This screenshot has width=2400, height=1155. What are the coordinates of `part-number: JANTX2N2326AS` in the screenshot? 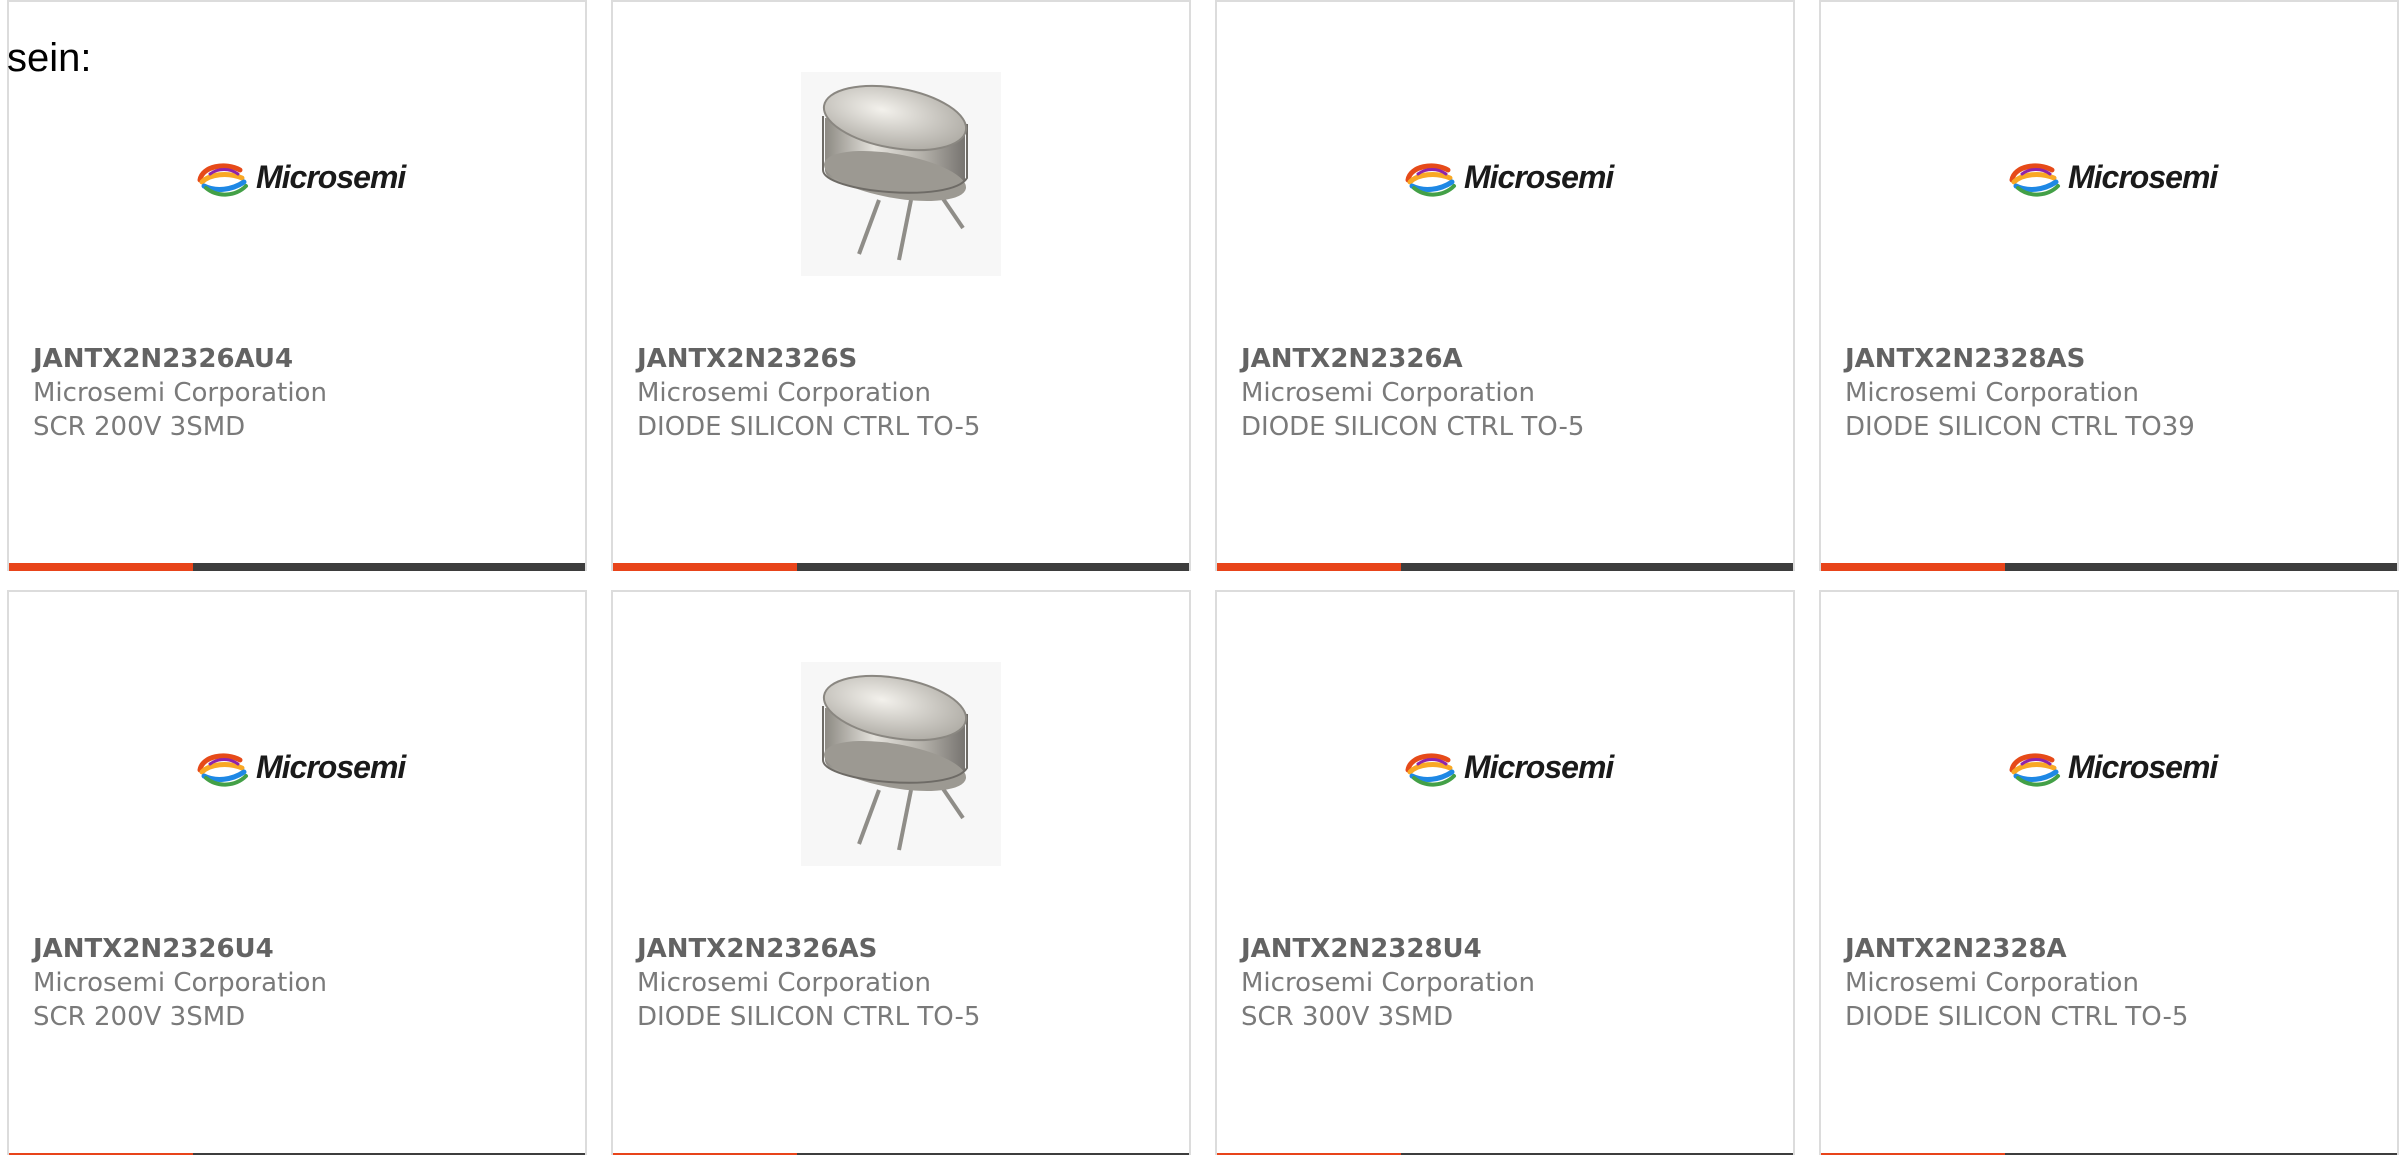 It's located at (908, 949).